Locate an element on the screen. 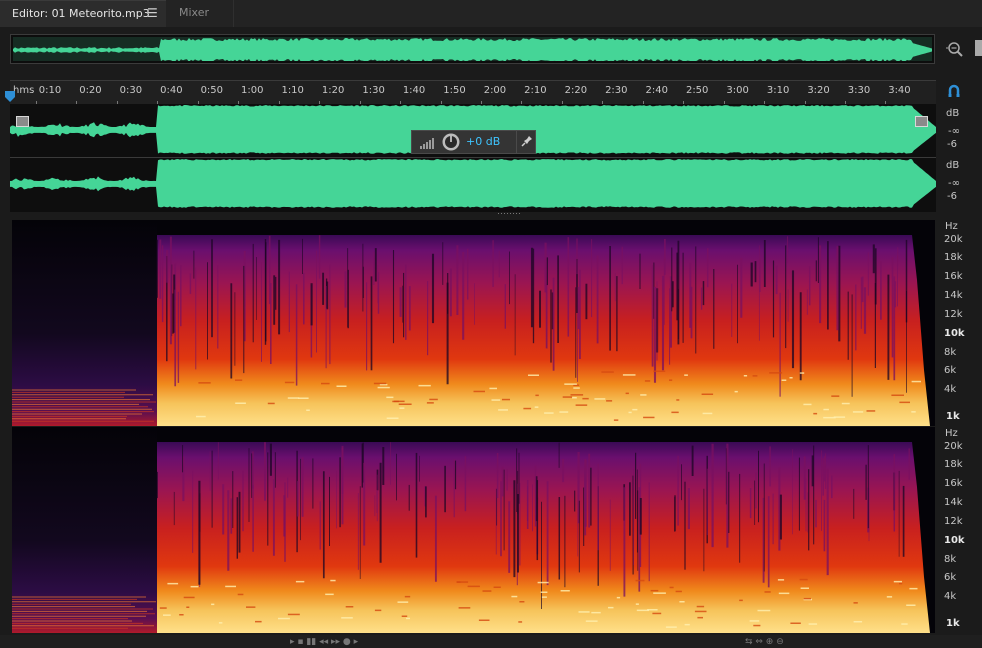 This screenshot has width=982, height=648. ruler-tick-label: 2:40 is located at coordinates (656, 90).